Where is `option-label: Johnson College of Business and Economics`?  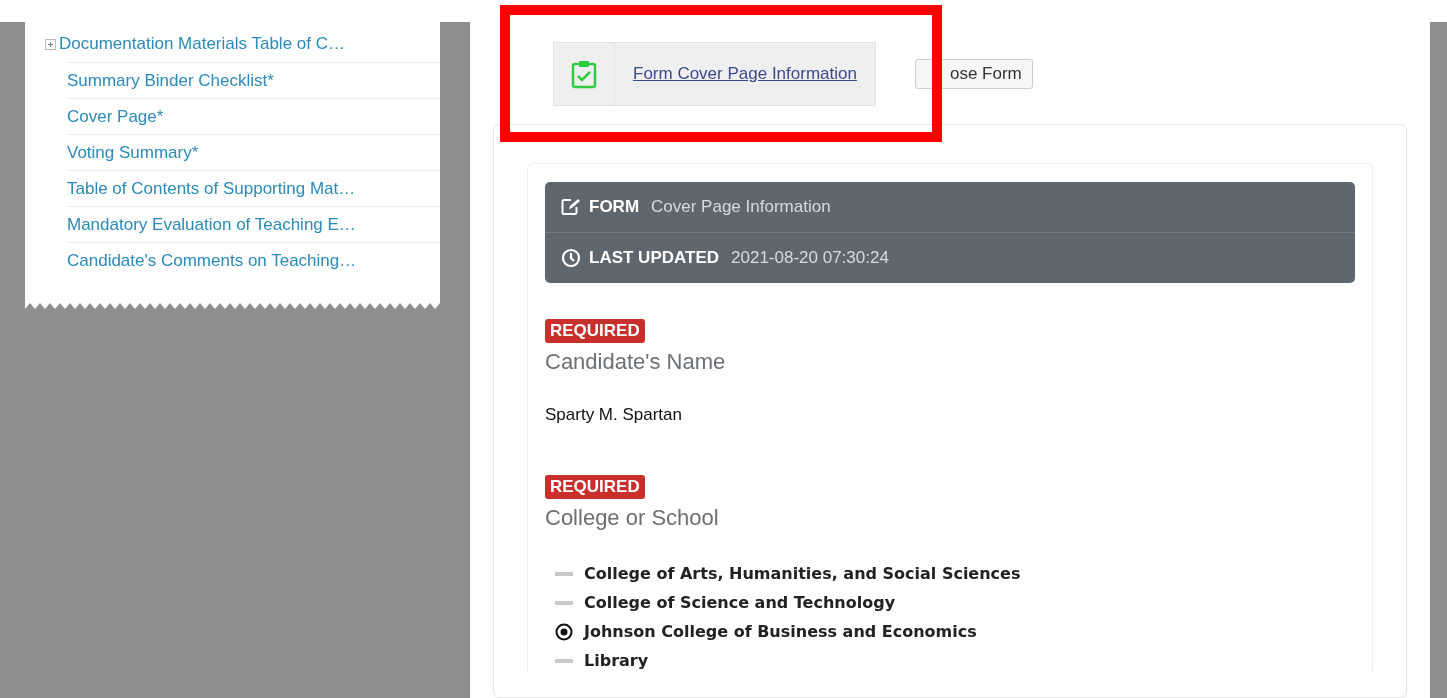
option-label: Johnson College of Business and Economics is located at coordinates (780, 631).